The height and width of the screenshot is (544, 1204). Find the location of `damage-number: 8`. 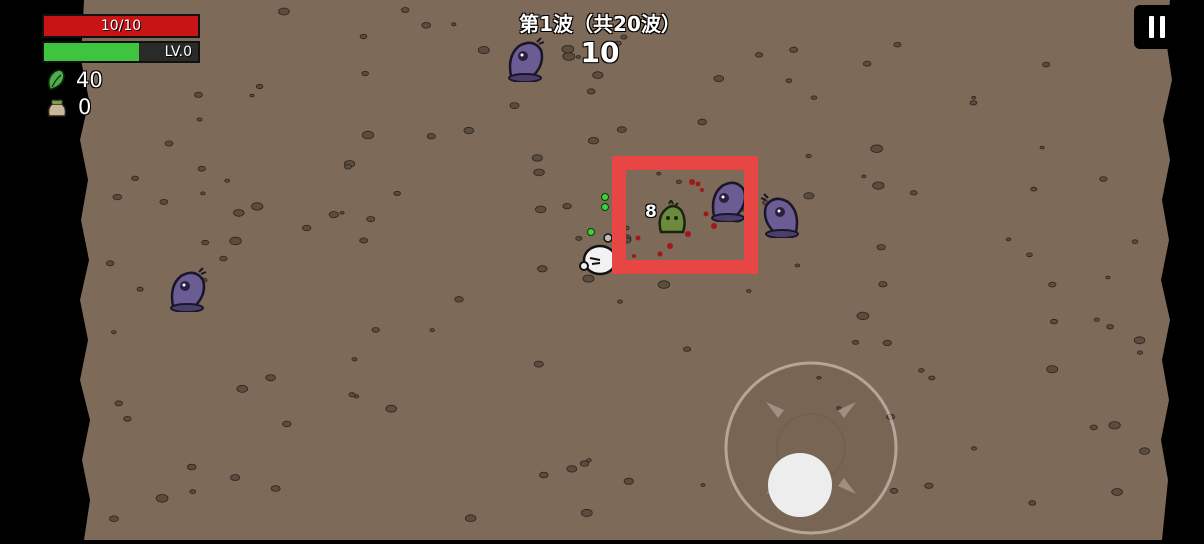

damage-number: 8 is located at coordinates (651, 212).